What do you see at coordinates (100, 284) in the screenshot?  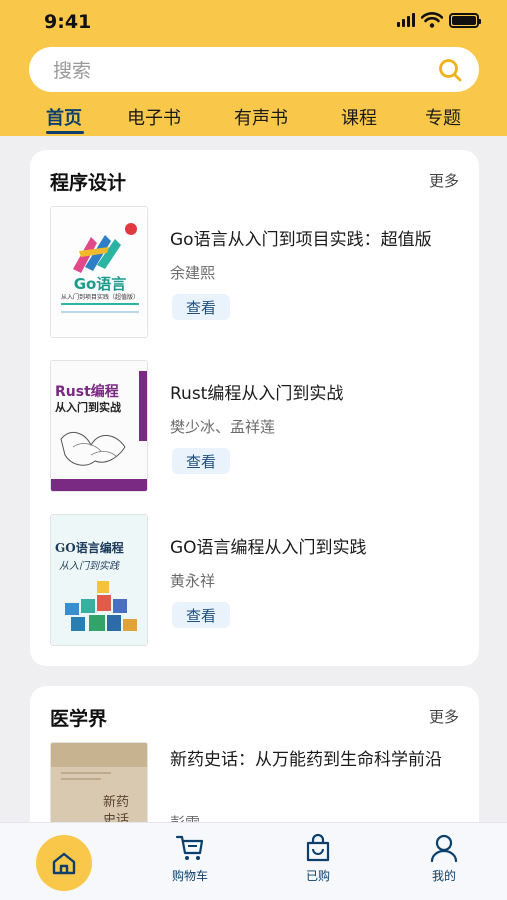 I see `cover-title: Go语言` at bounding box center [100, 284].